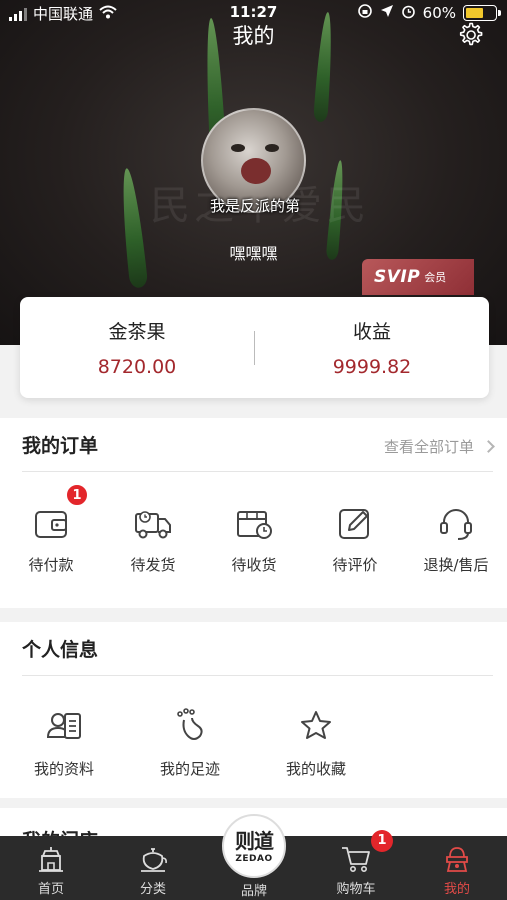 This screenshot has height=900, width=507. Describe the element at coordinates (153, 859) in the screenshot. I see `teapot-icon` at that location.